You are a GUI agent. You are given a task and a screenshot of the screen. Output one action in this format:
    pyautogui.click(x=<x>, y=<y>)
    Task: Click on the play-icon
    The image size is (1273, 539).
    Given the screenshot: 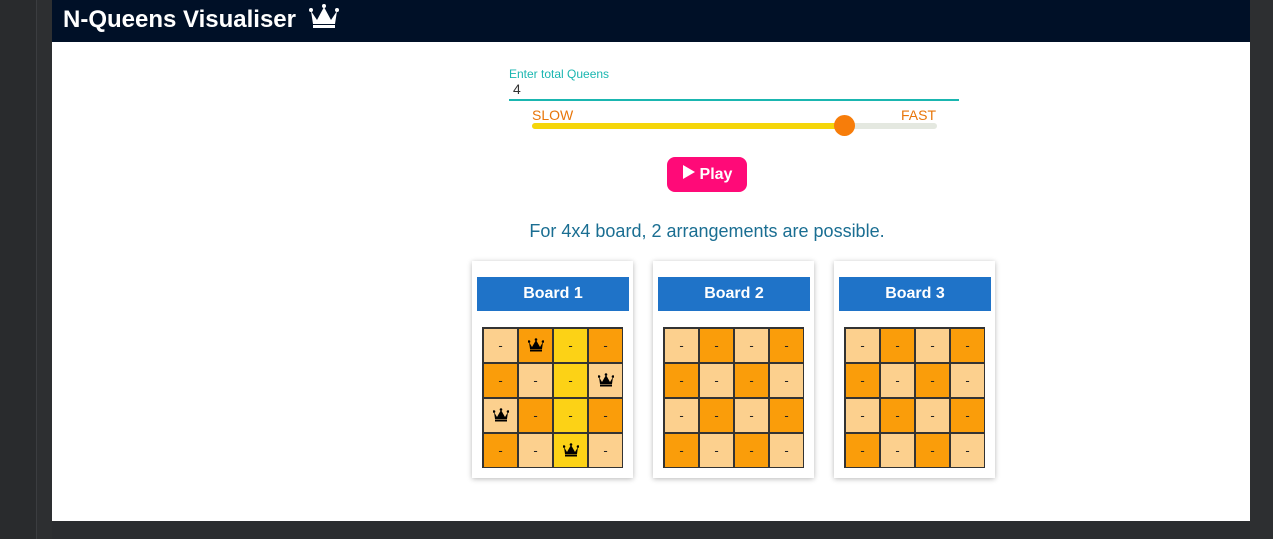 What is the action you would take?
    pyautogui.click(x=689, y=174)
    